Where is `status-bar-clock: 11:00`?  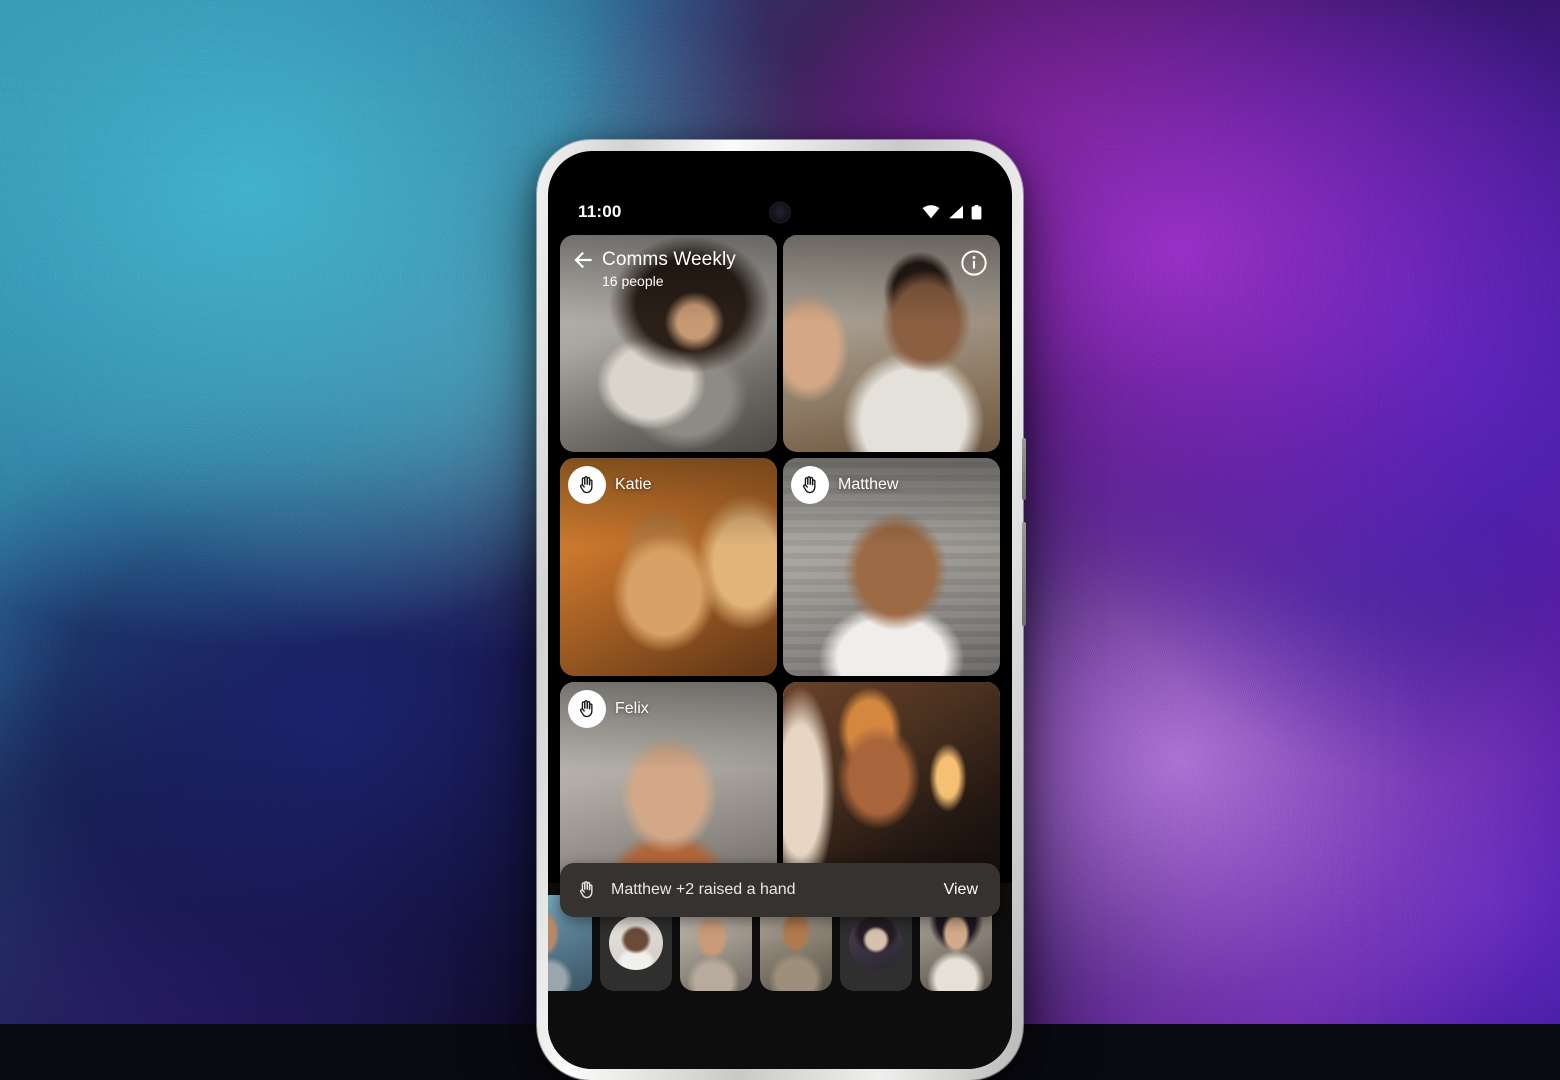 status-bar-clock: 11:00 is located at coordinates (600, 212).